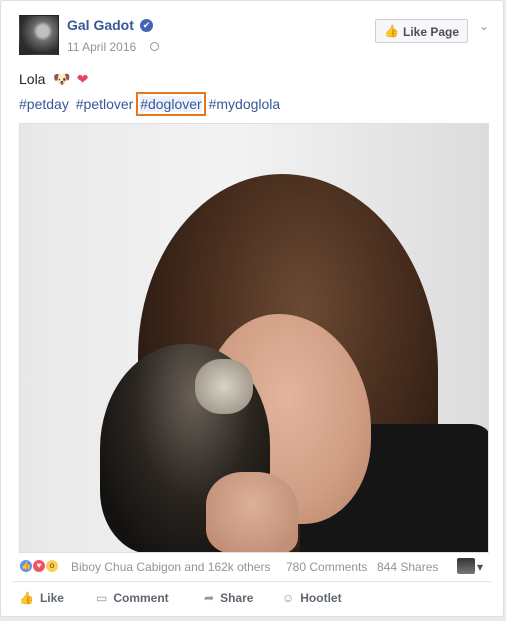 This screenshot has width=506, height=621. Describe the element at coordinates (44, 104) in the screenshot. I see `hashtag-petday: #petday` at that location.